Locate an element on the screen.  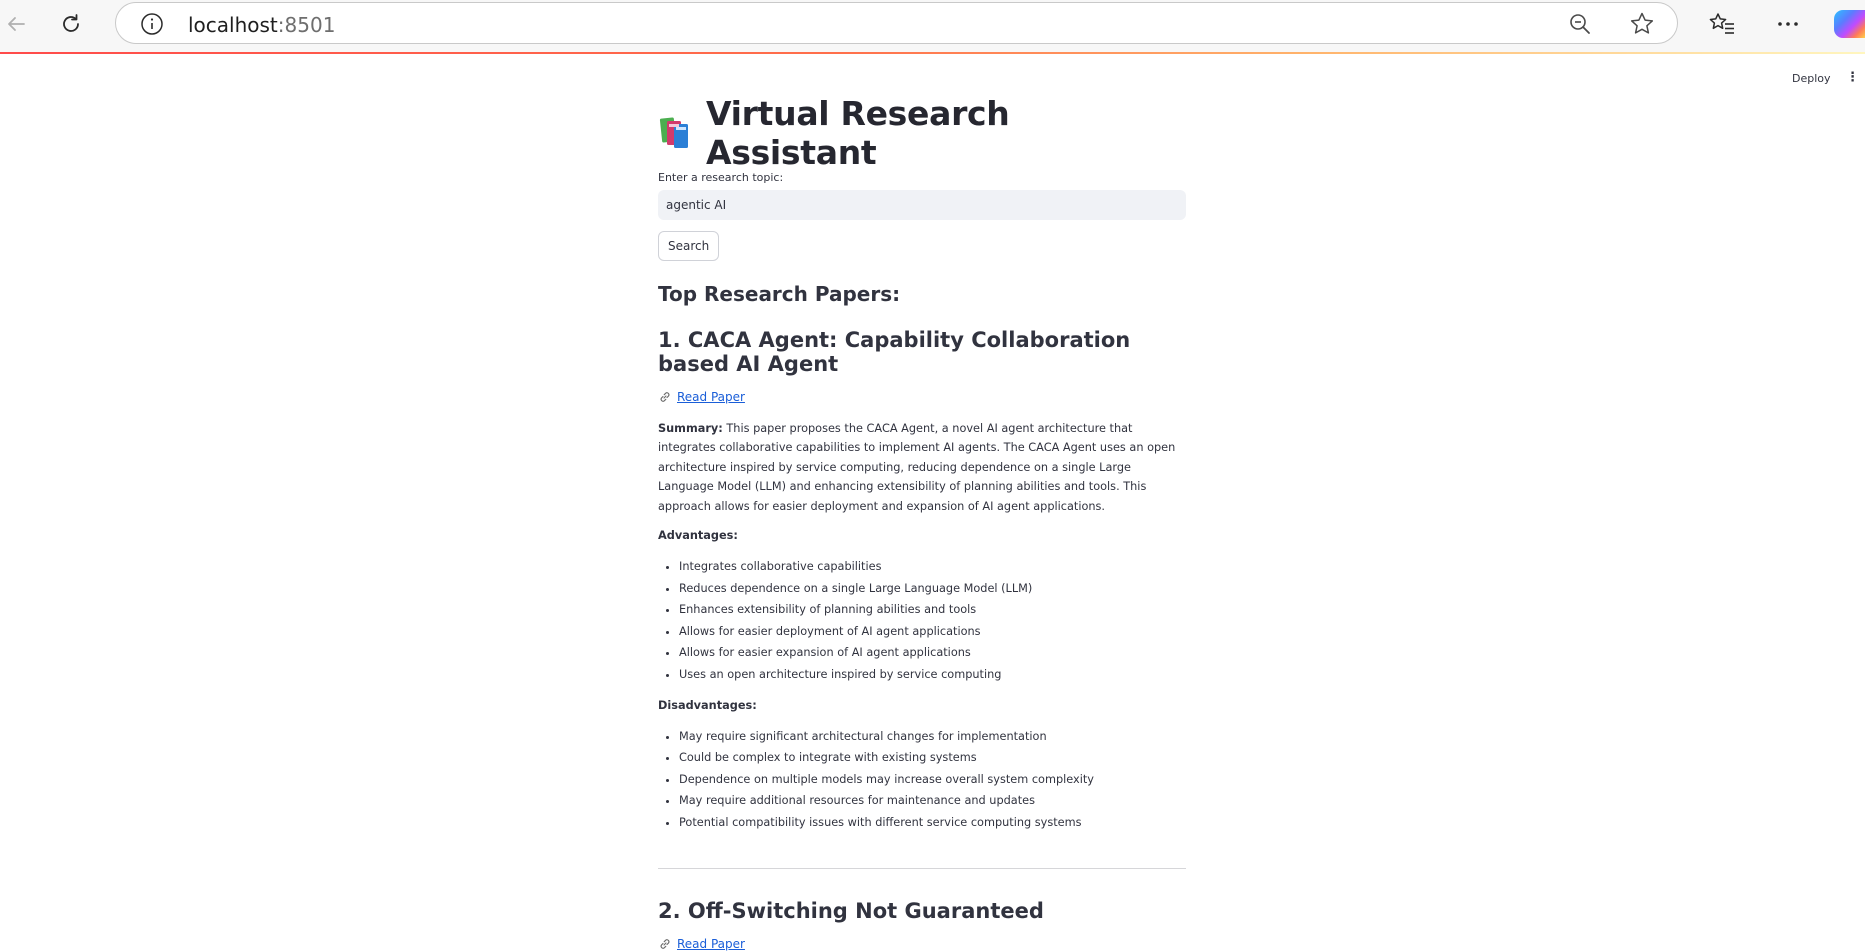
books-icon is located at coordinates (676, 133).